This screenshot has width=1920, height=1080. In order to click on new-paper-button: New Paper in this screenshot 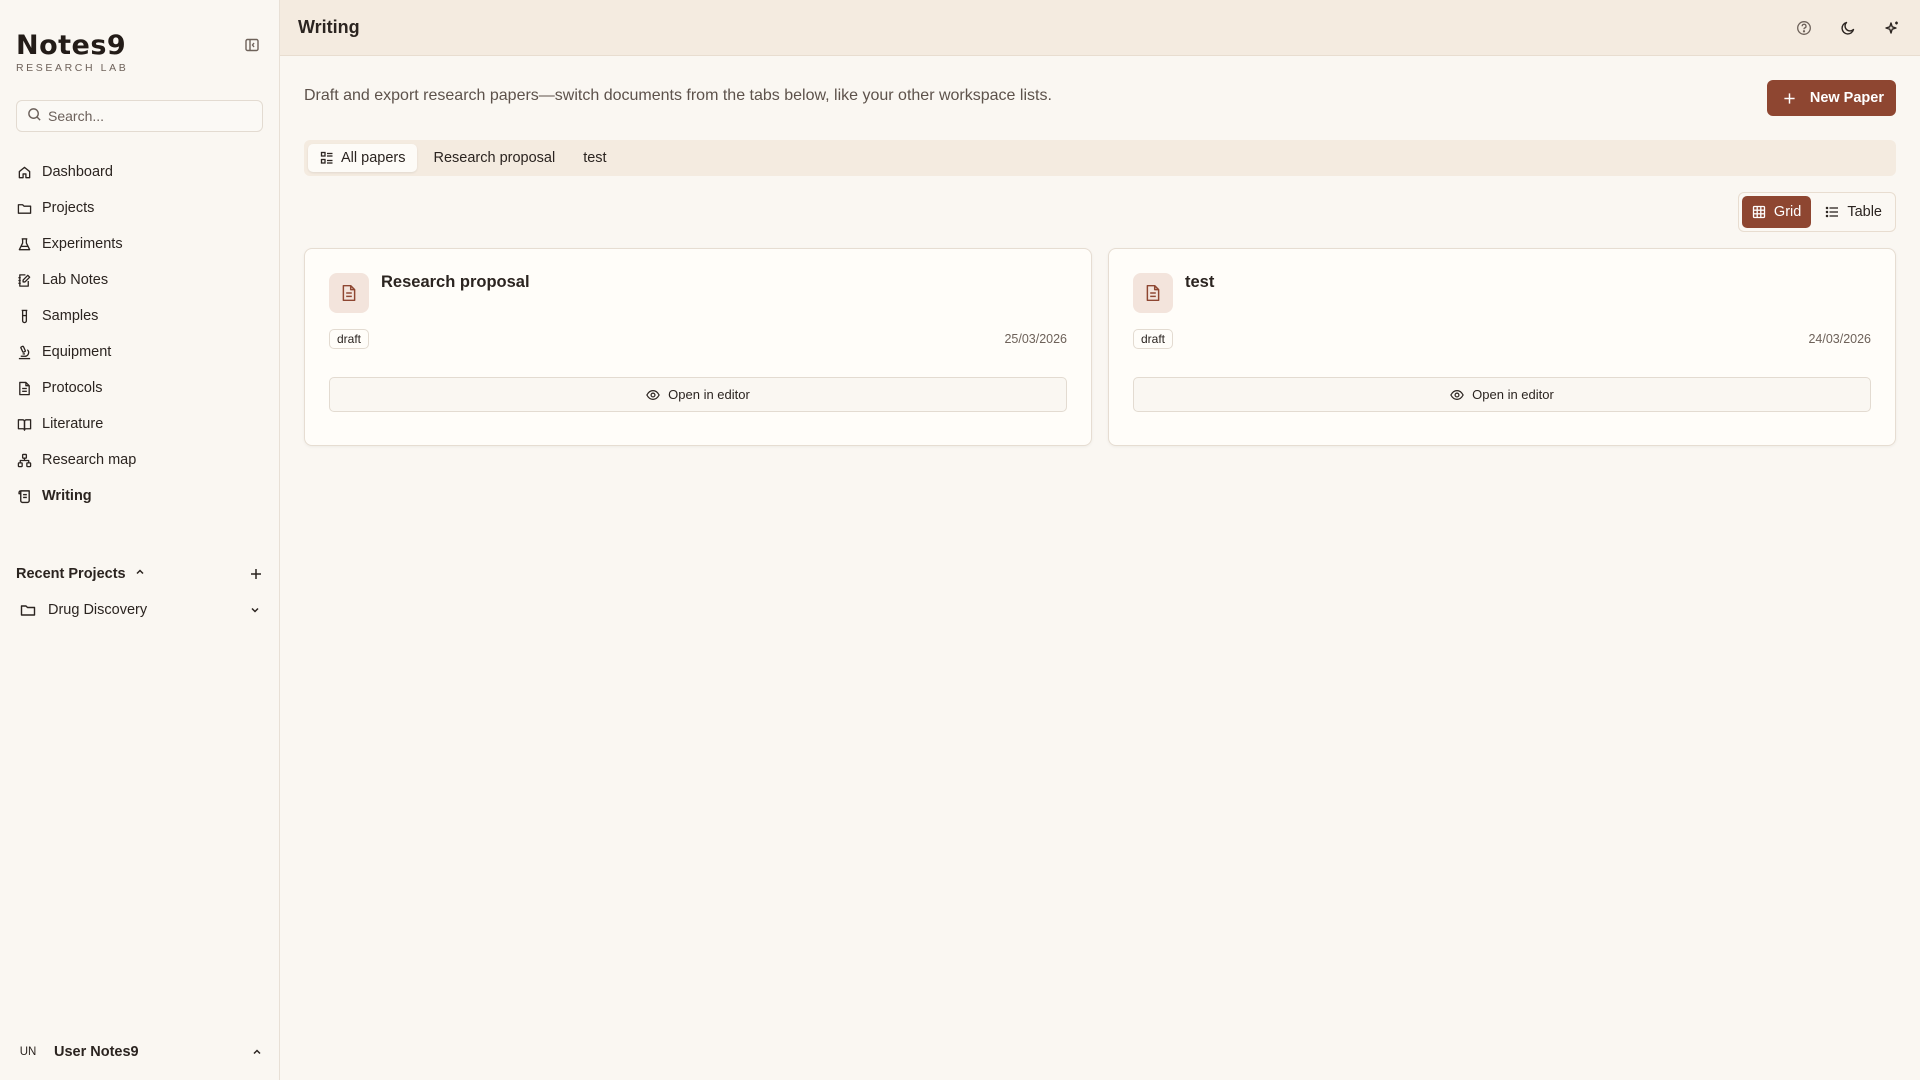, I will do `click(1831, 98)`.